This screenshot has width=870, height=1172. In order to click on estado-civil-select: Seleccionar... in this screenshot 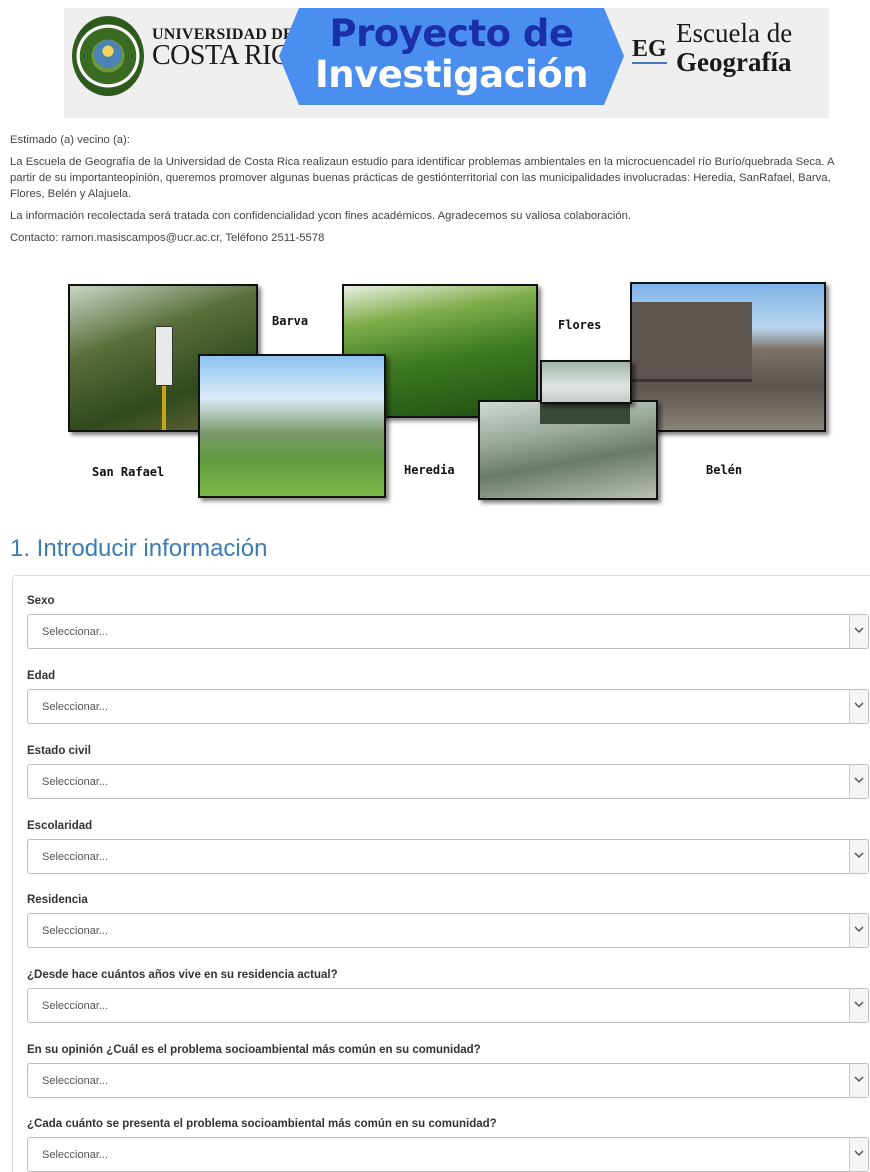, I will do `click(448, 781)`.